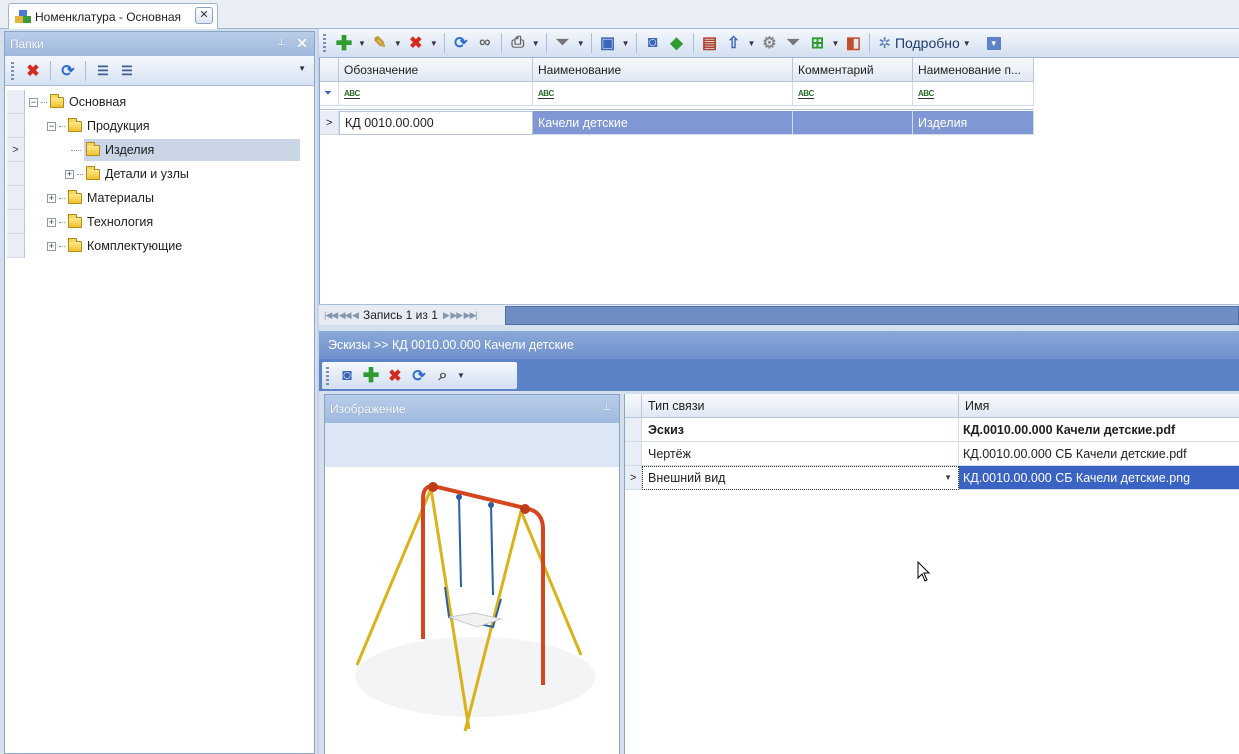  I want to click on tree-node-technology: + Технология, so click(160, 222).